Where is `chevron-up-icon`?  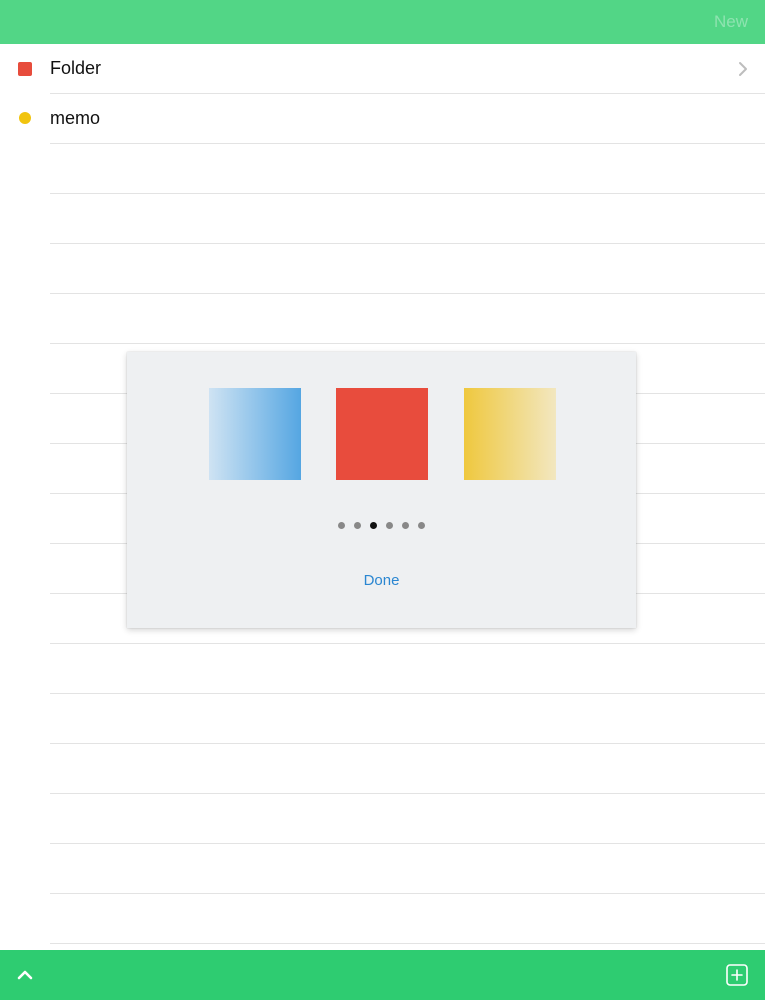
chevron-up-icon is located at coordinates (25, 975).